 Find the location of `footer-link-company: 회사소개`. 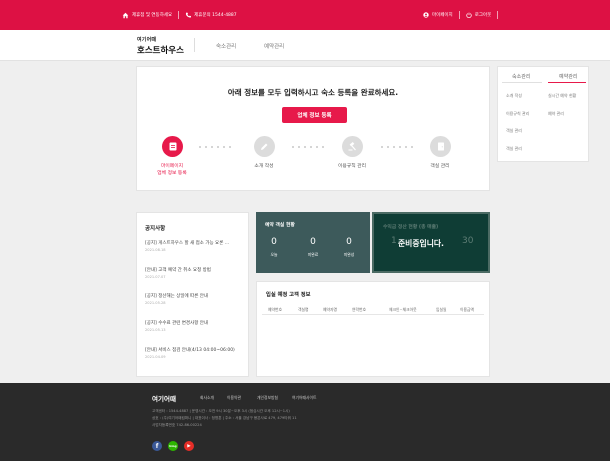

footer-link-company: 회사소개 is located at coordinates (207, 398).